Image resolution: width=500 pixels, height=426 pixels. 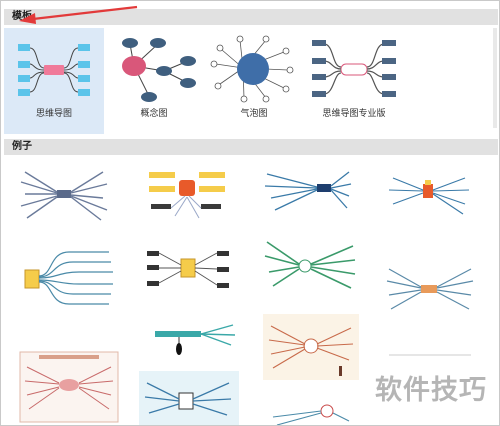 I want to click on bubble-chart-icon, so click(x=252, y=69).